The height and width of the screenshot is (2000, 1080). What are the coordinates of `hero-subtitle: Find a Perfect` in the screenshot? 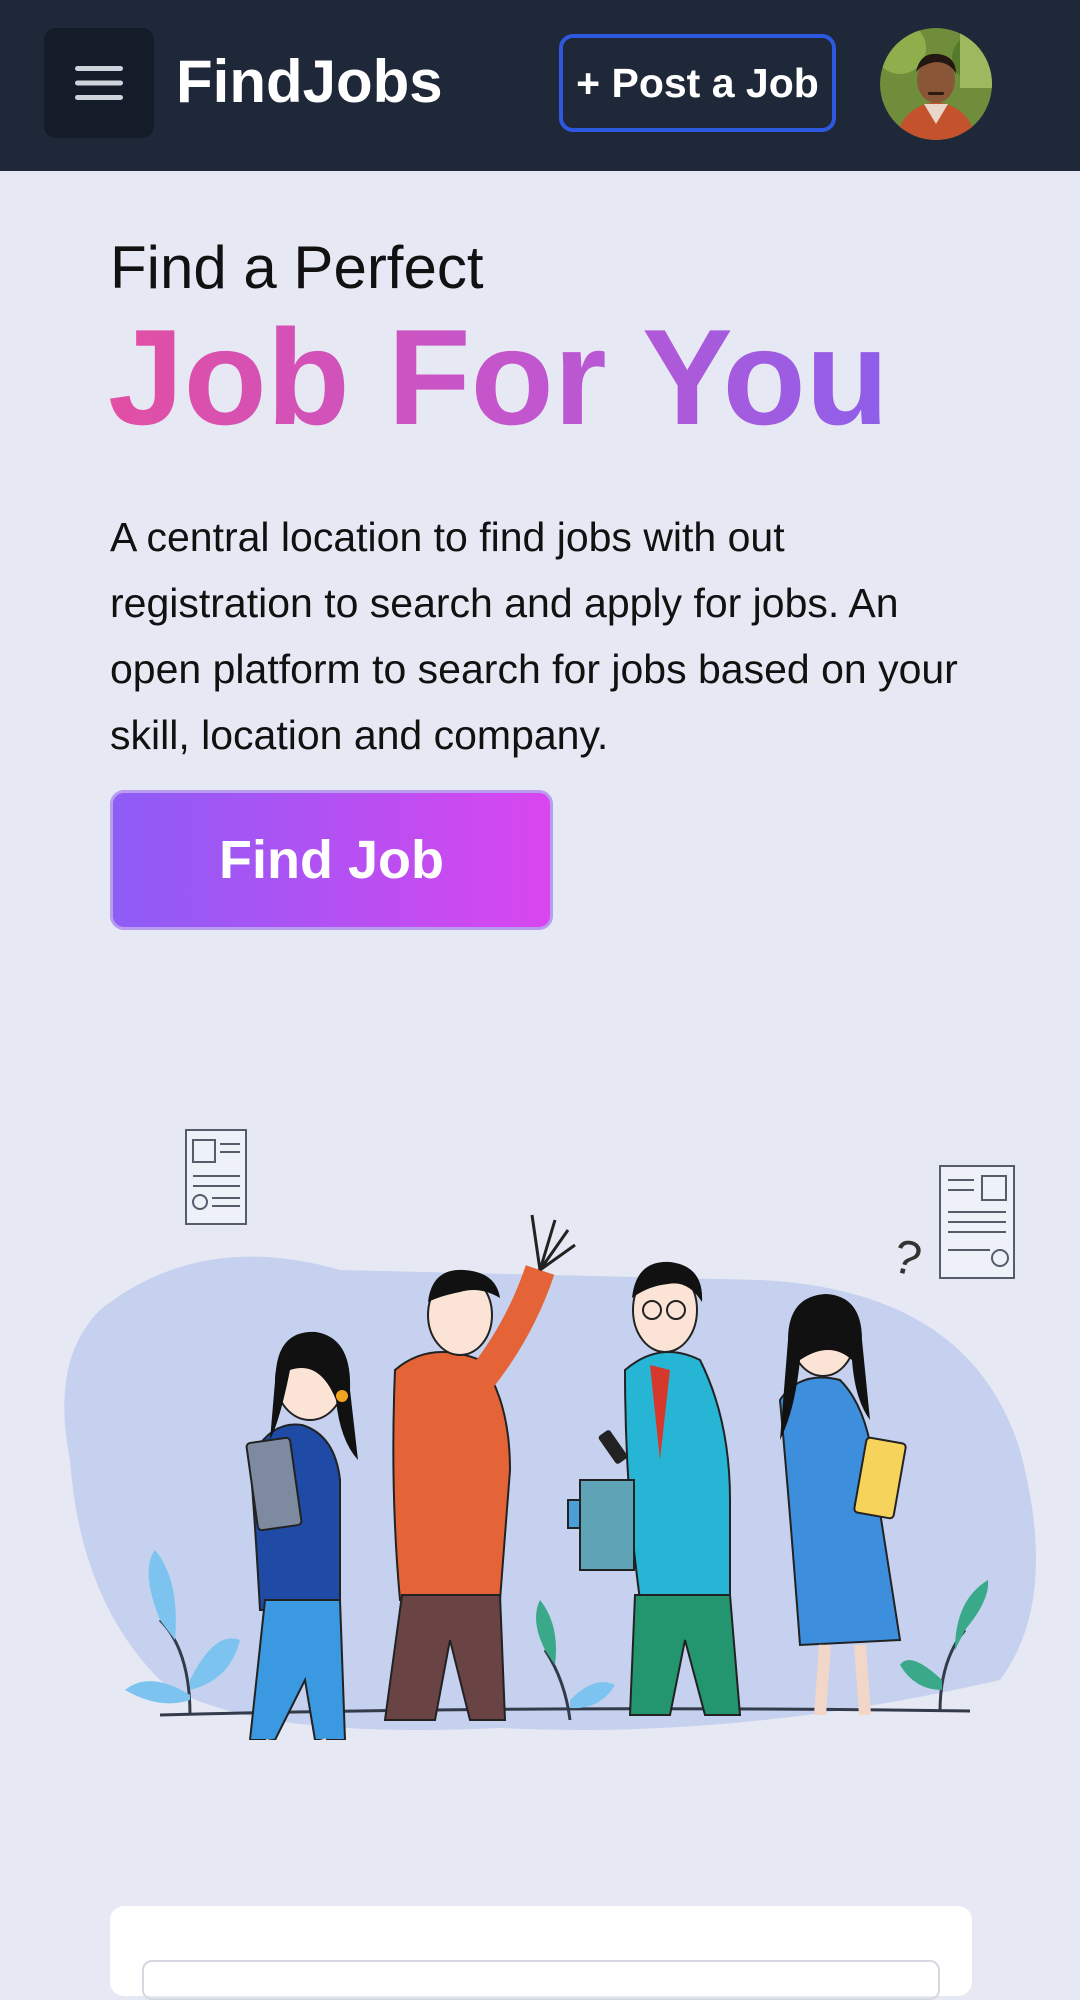 It's located at (297, 267).